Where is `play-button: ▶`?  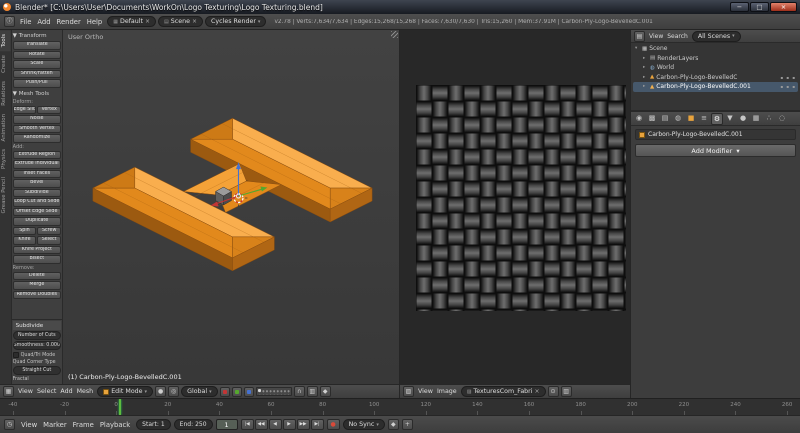 play-button: ▶ is located at coordinates (289, 424).